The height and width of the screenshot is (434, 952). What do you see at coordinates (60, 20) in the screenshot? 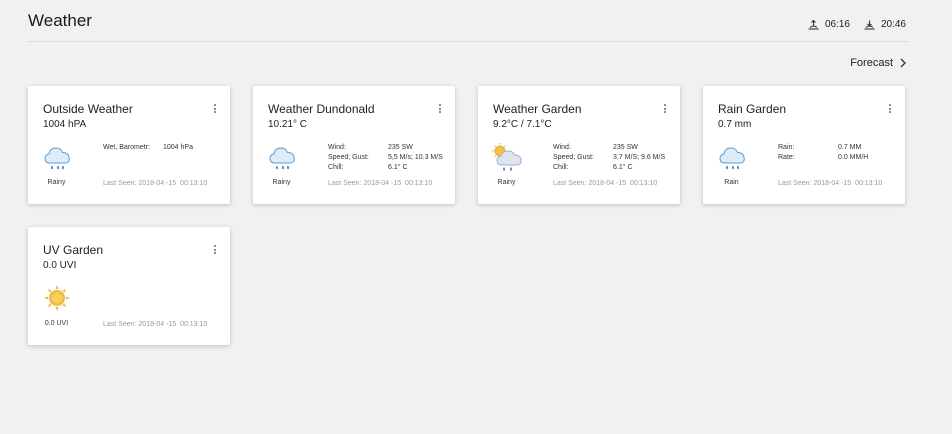
I see `page-title: Weather` at bounding box center [60, 20].